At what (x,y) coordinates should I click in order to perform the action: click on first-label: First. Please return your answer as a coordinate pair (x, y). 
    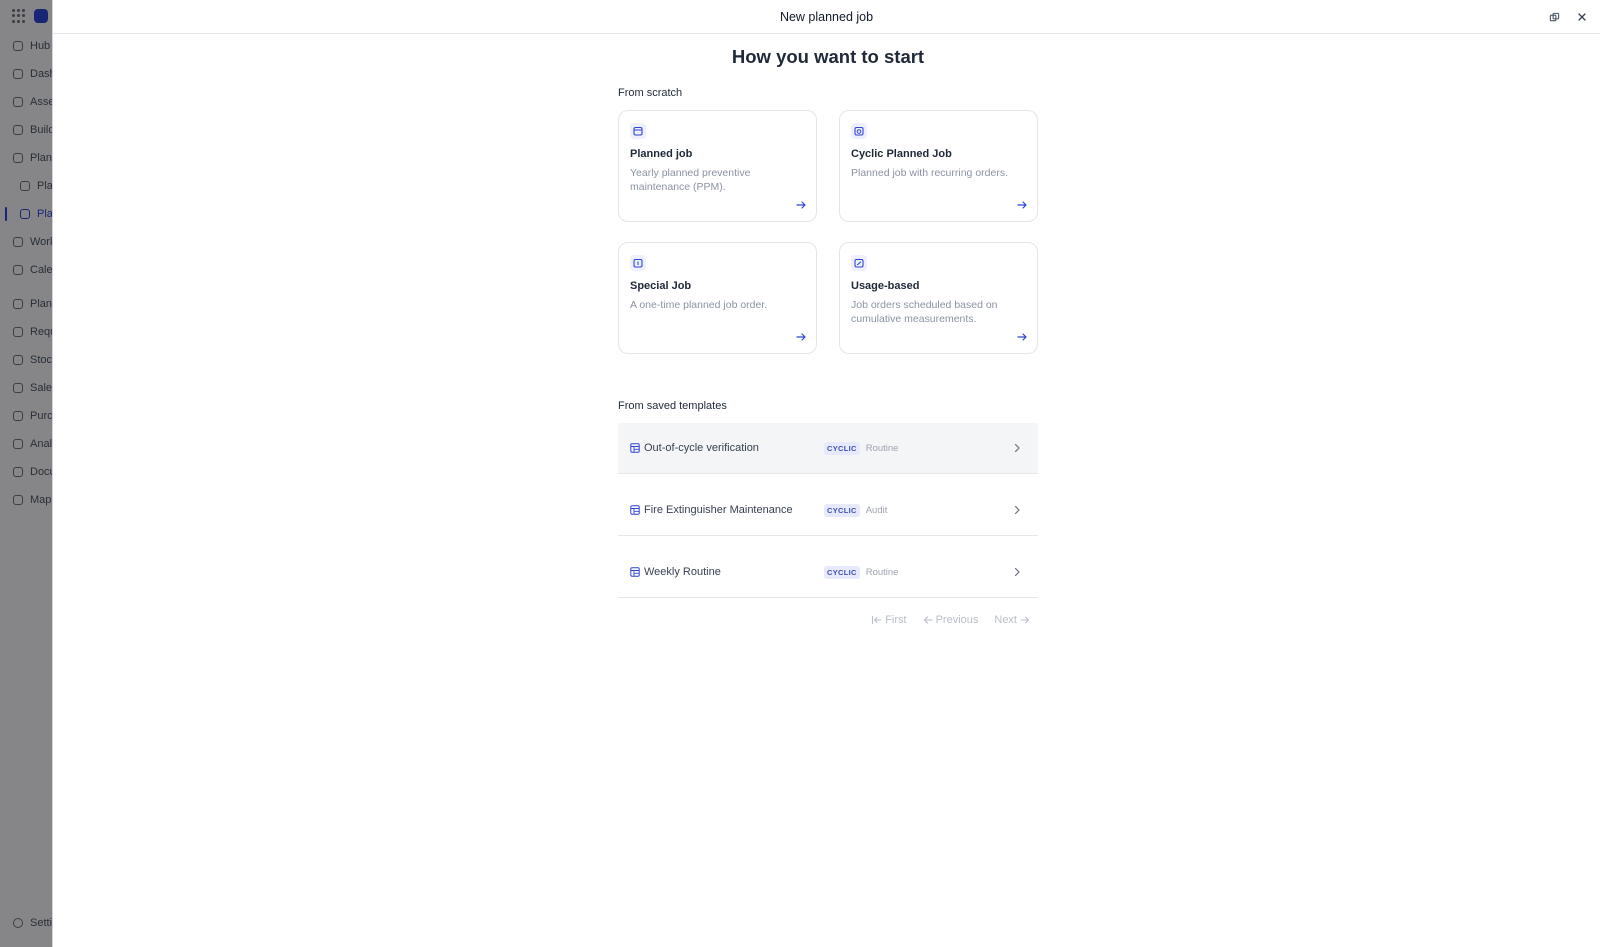
    Looking at the image, I should click on (896, 620).